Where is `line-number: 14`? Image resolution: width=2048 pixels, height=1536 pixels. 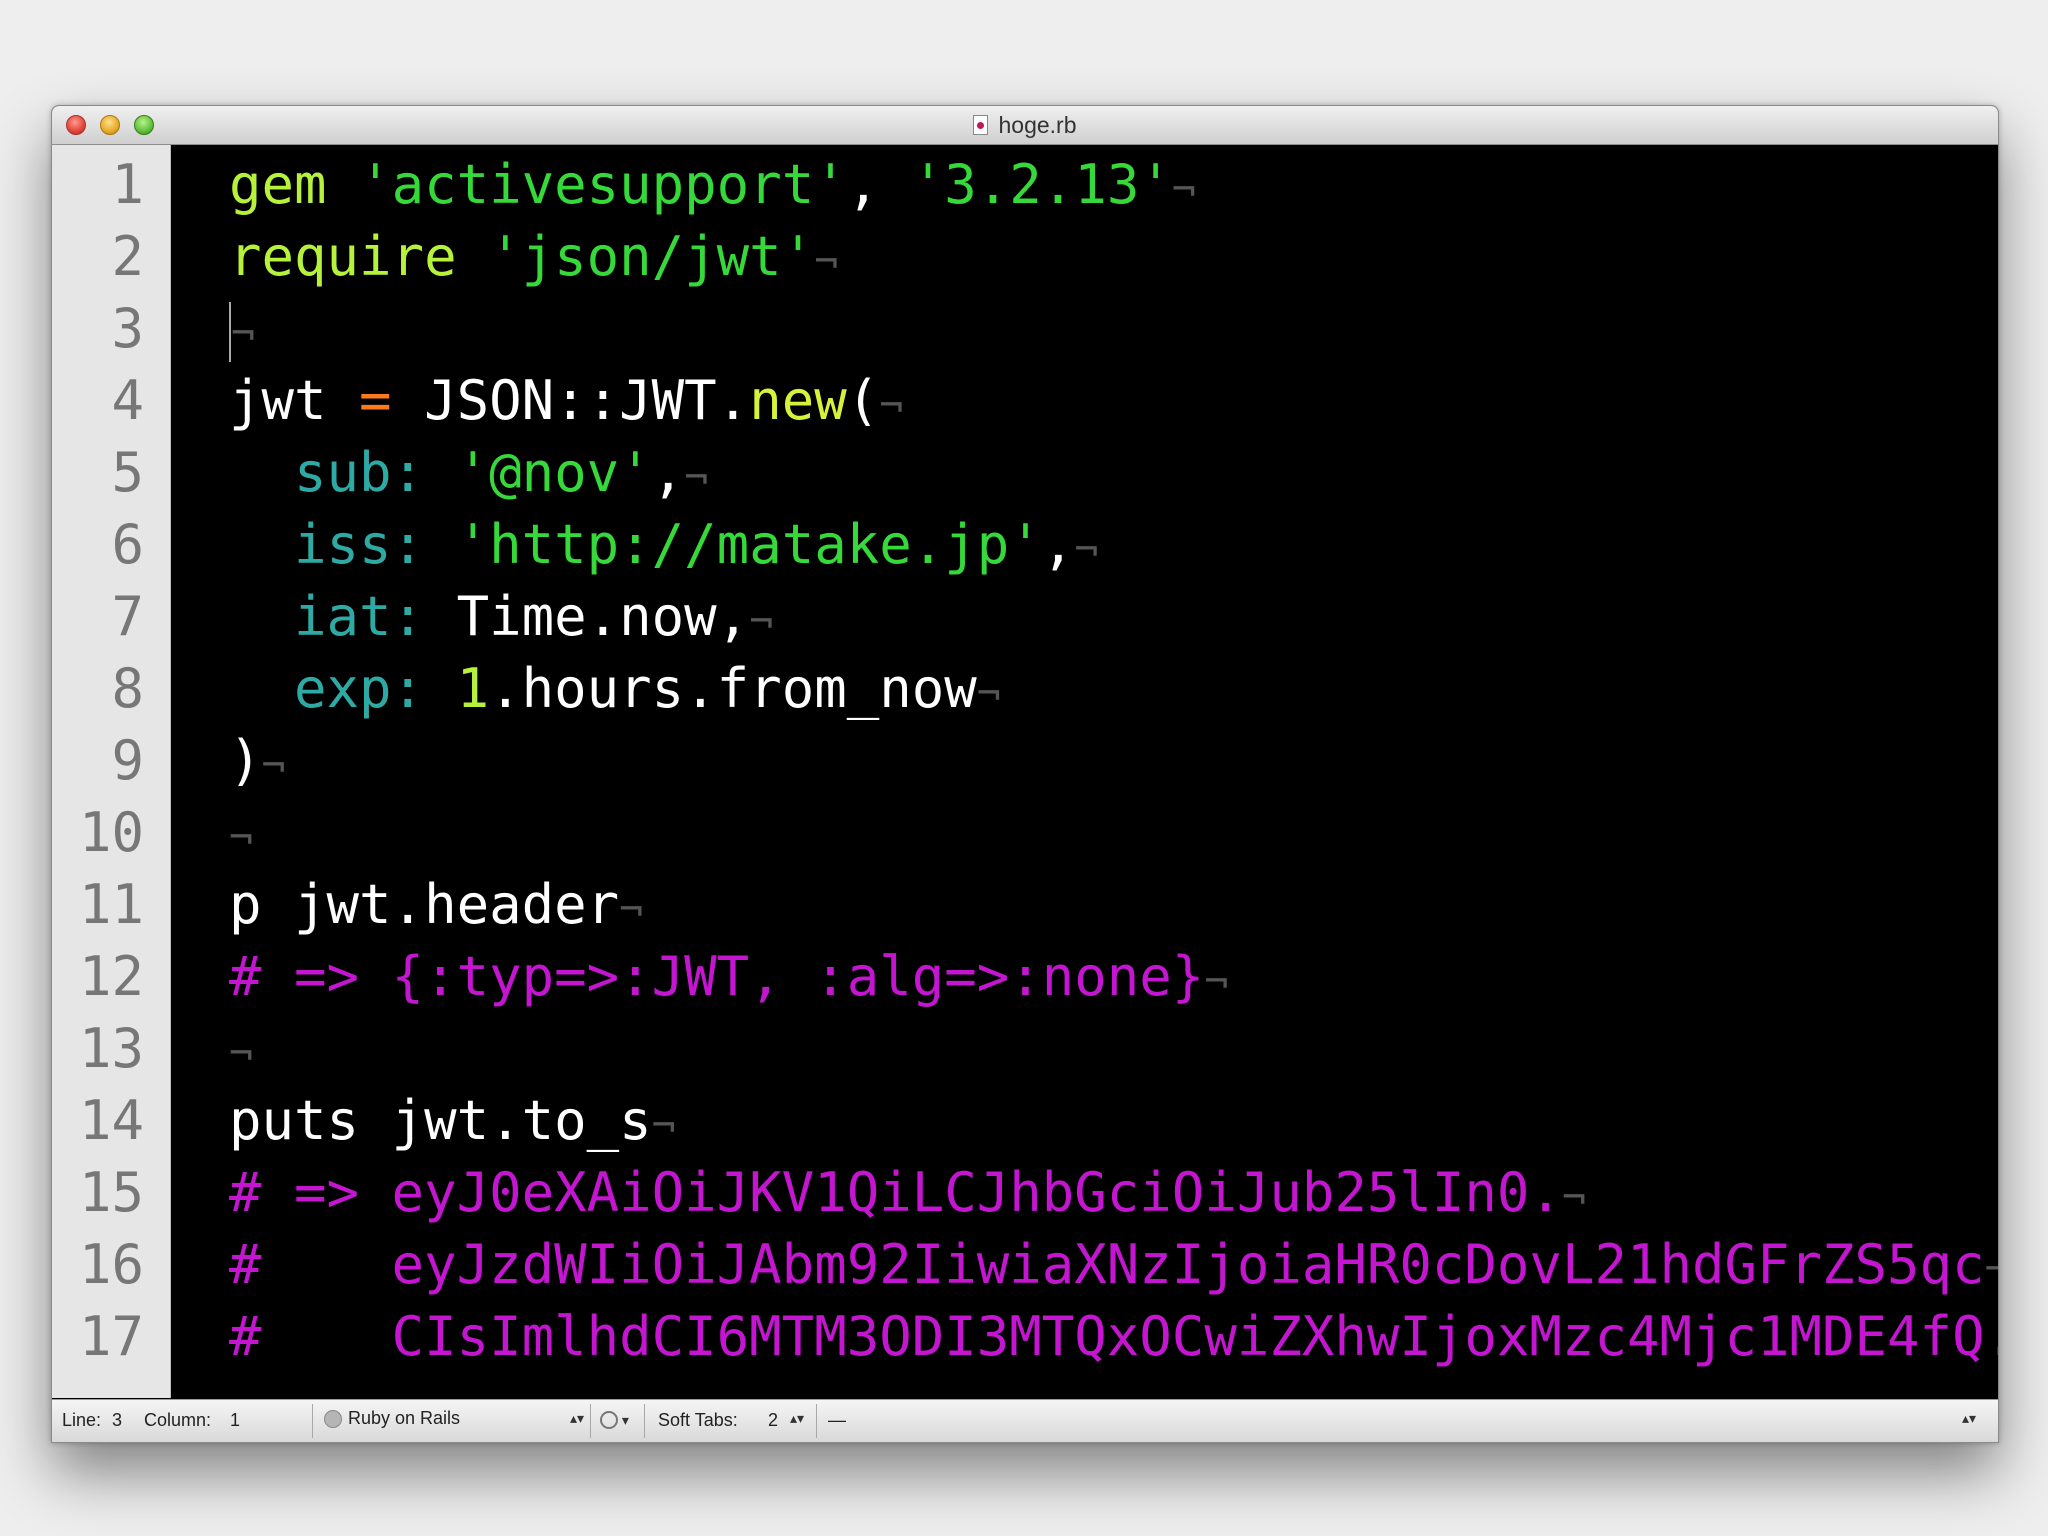 line-number: 14 is located at coordinates (111, 1120).